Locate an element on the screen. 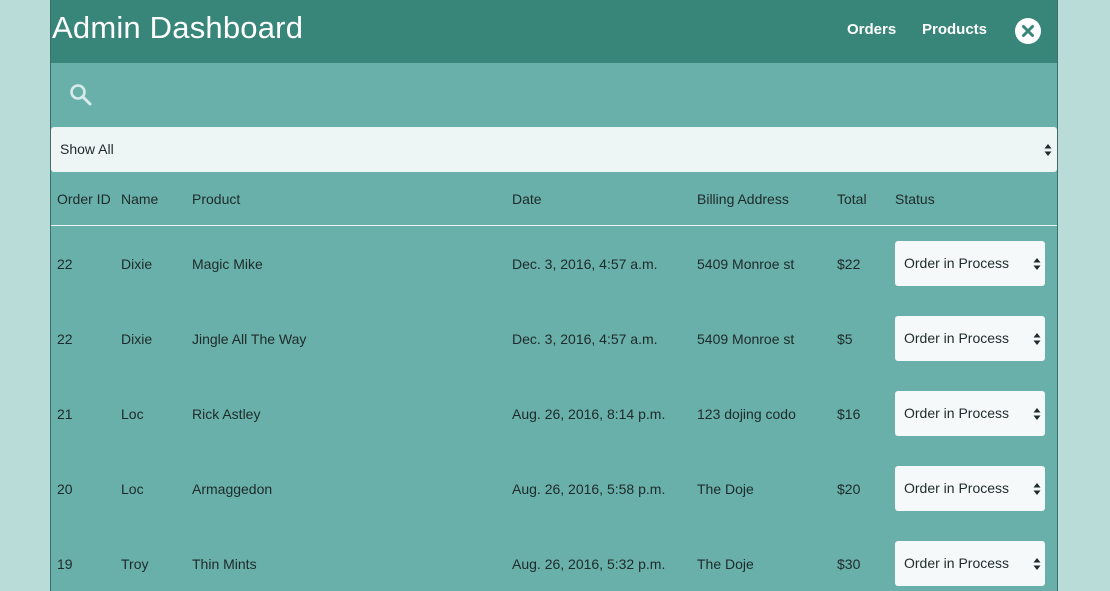  col-header-billing-address: Billing Address is located at coordinates (767, 199).